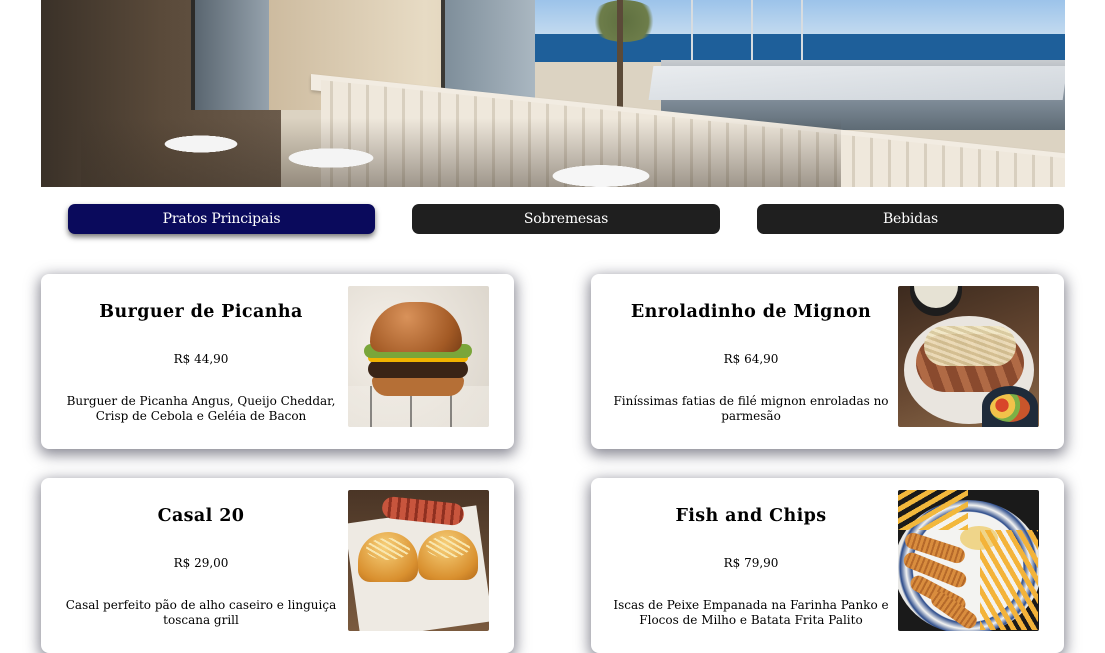 The image size is (1105, 653). What do you see at coordinates (751, 563) in the screenshot?
I see `dish-price: R$ 79,90` at bounding box center [751, 563].